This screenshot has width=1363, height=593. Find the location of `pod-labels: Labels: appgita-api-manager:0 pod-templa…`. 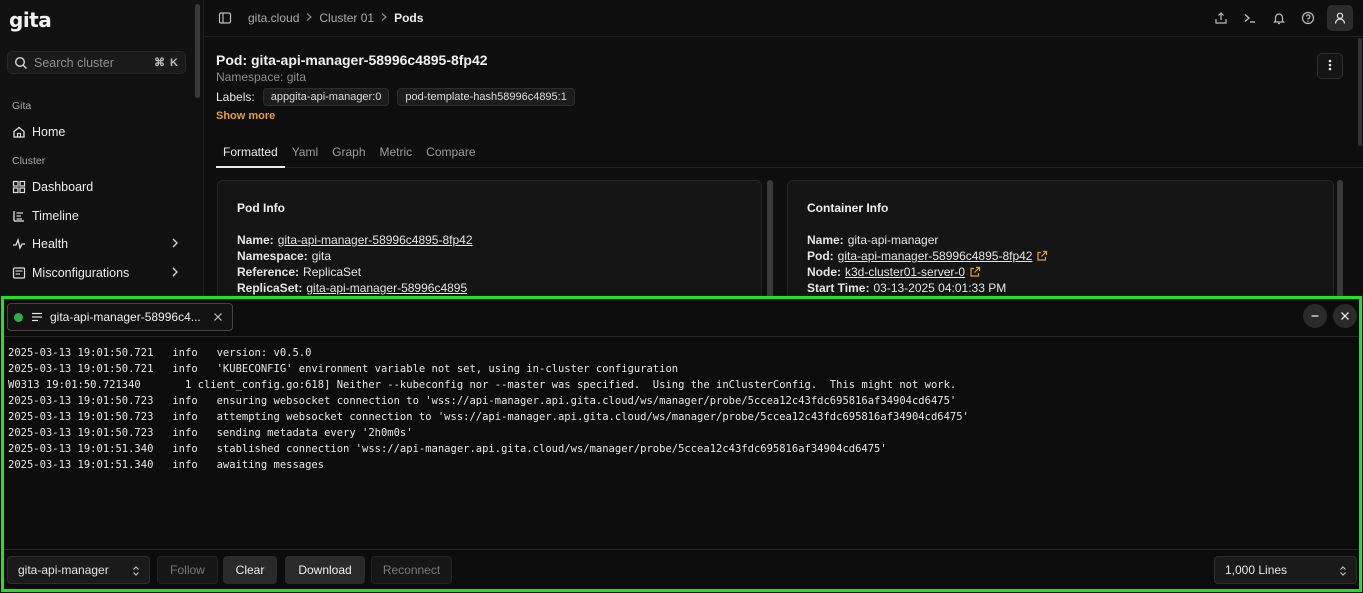

pod-labels: Labels: appgita-api-manager:0 pod-templa… is located at coordinates (395, 97).